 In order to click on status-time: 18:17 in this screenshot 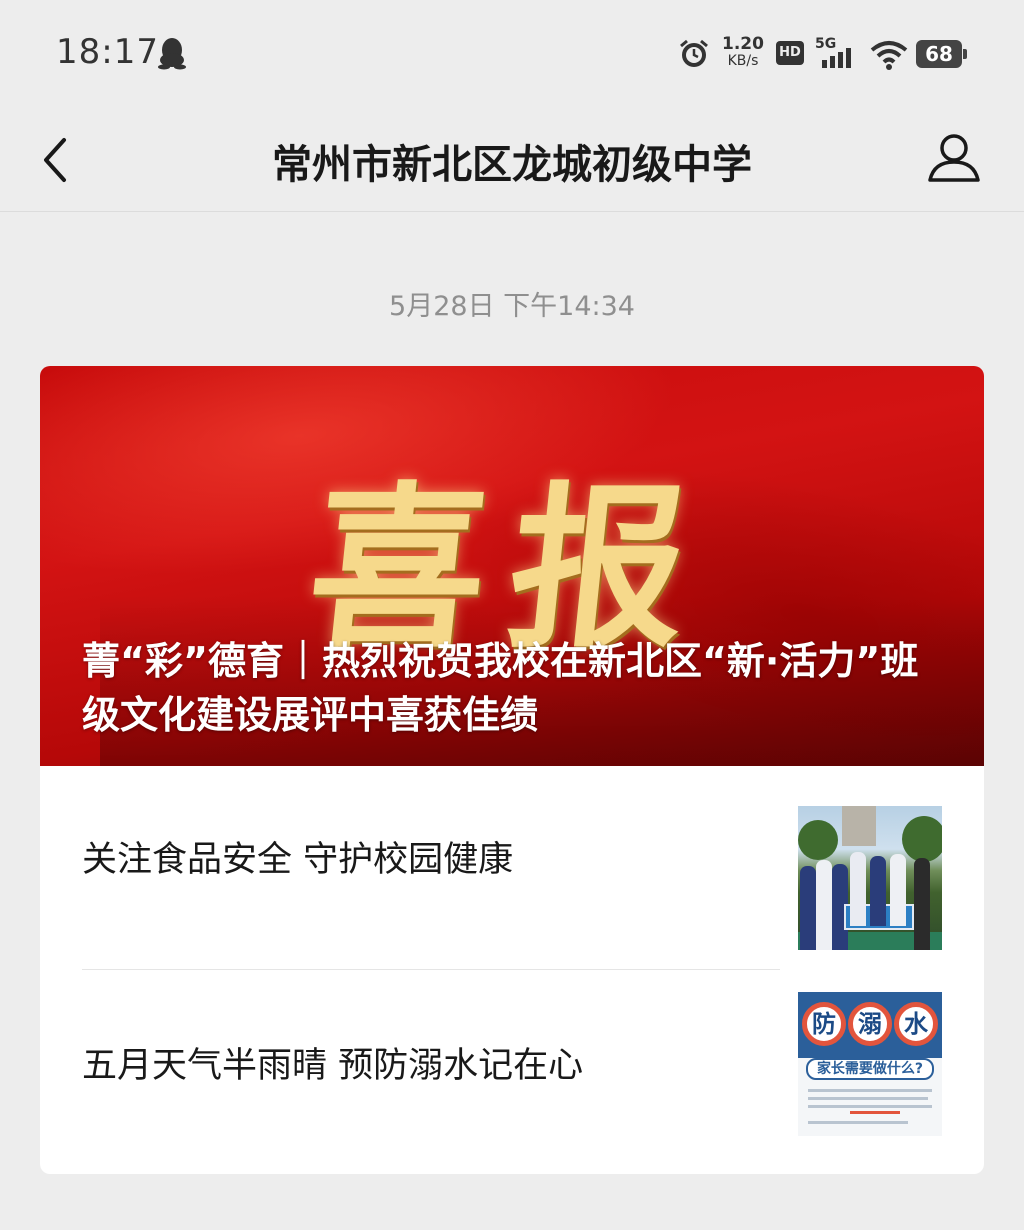, I will do `click(107, 52)`.